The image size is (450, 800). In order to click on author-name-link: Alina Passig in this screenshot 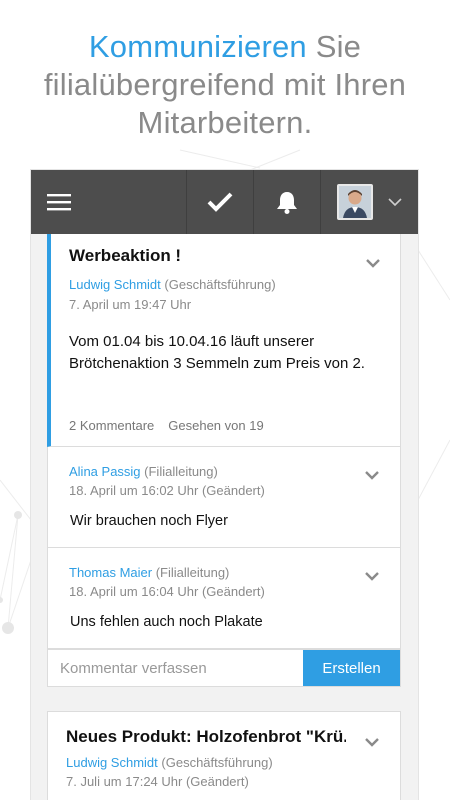, I will do `click(105, 471)`.